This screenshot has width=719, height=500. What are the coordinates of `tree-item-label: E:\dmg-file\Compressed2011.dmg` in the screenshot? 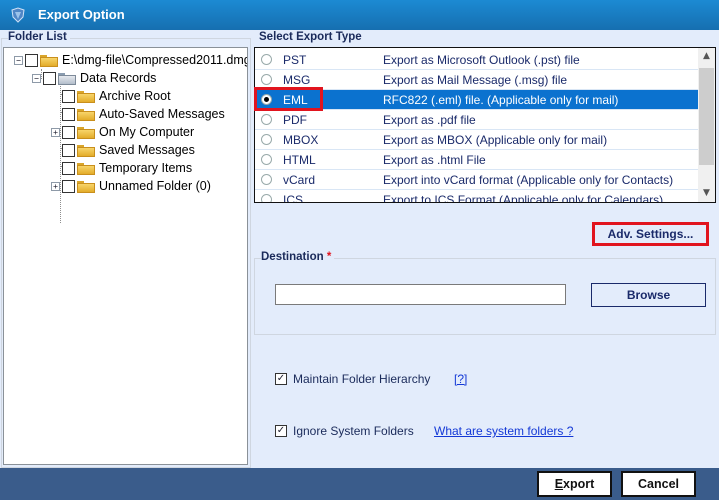 It's located at (155, 60).